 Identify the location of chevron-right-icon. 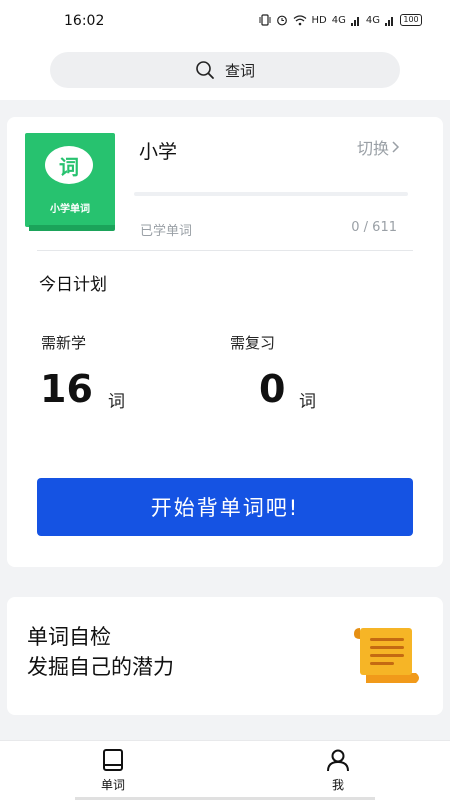
(396, 147).